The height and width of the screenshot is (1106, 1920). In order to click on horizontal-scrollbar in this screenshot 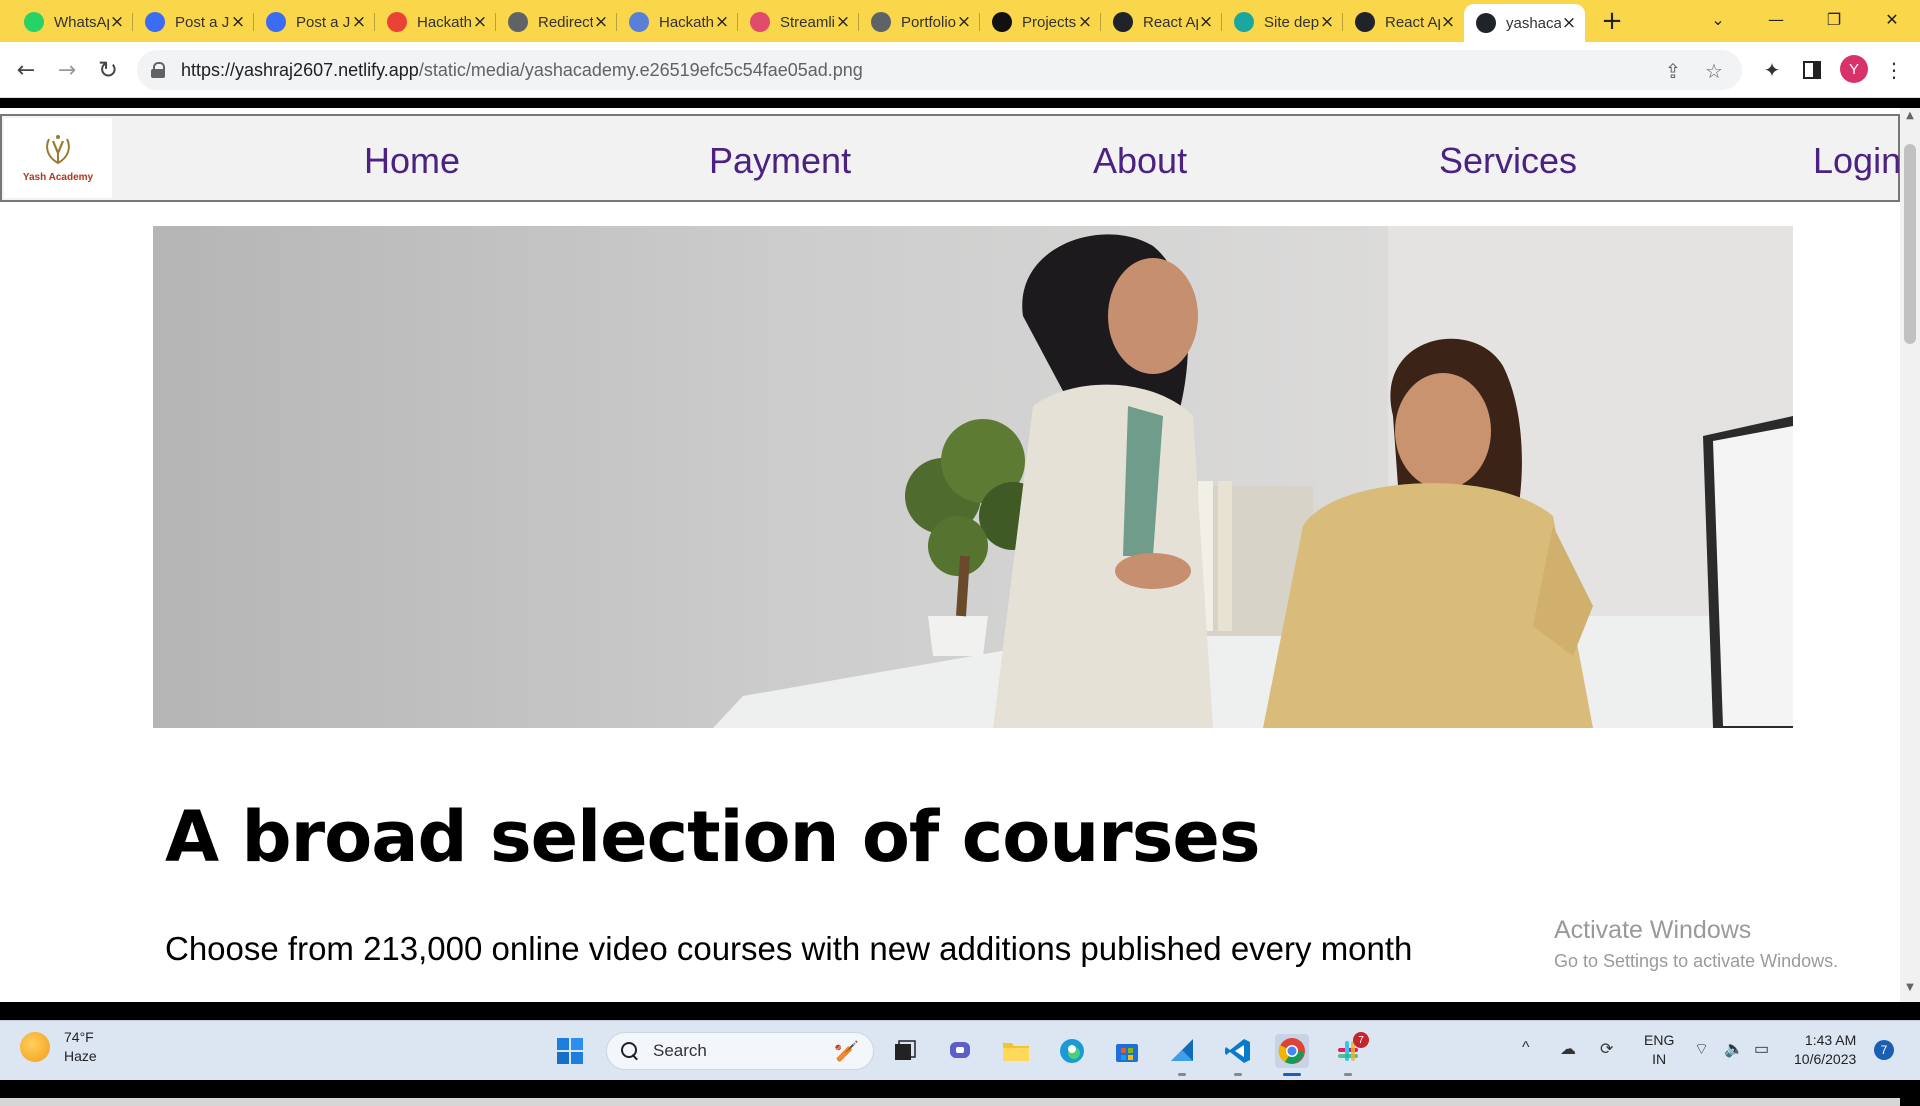, I will do `click(950, 1102)`.